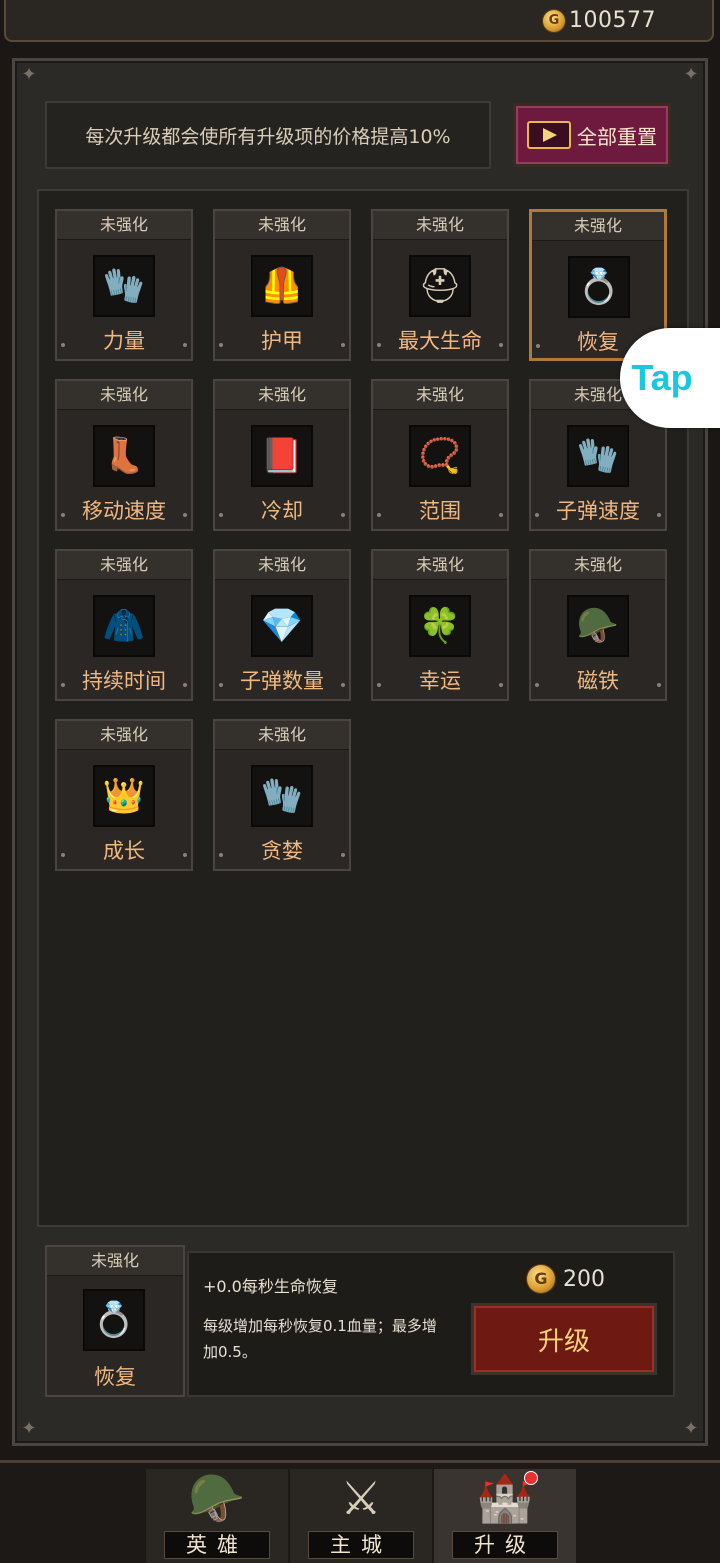 Image resolution: width=720 pixels, height=1563 pixels. I want to click on ring-icon: 💍, so click(114, 1320).